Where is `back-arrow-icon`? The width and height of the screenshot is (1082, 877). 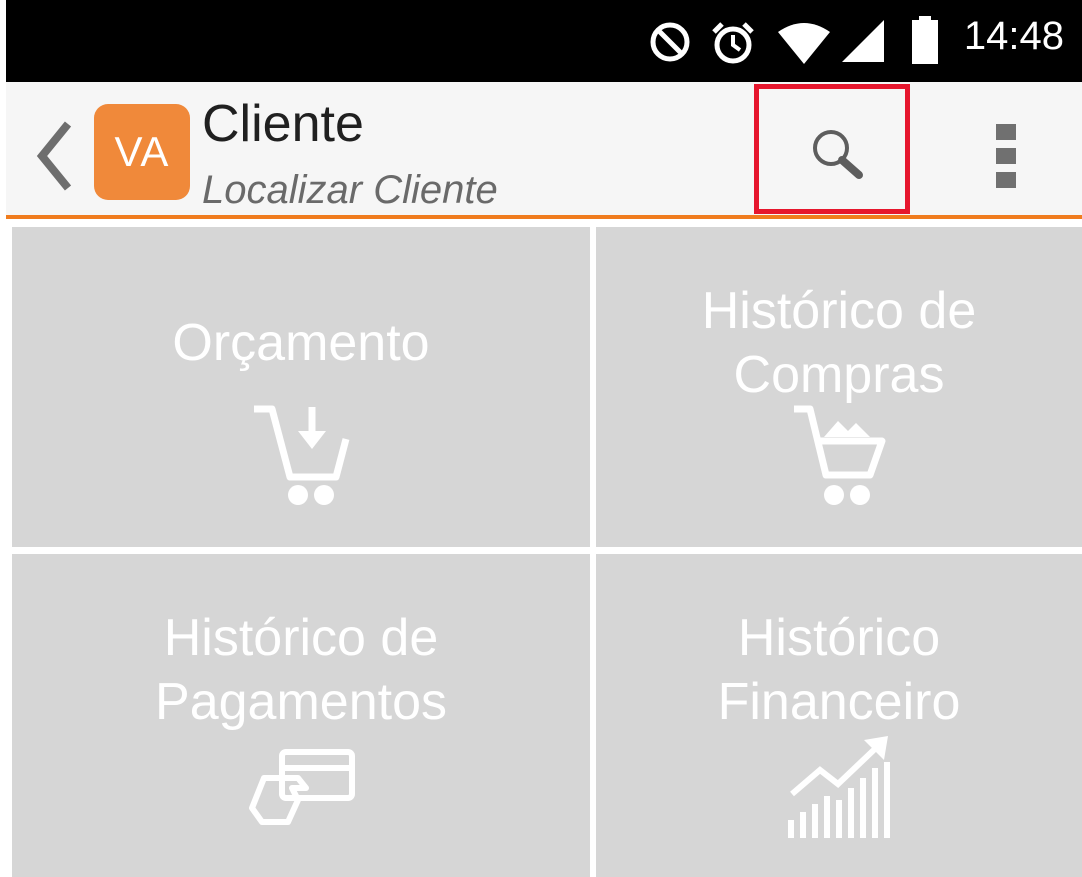
back-arrow-icon is located at coordinates (54, 156).